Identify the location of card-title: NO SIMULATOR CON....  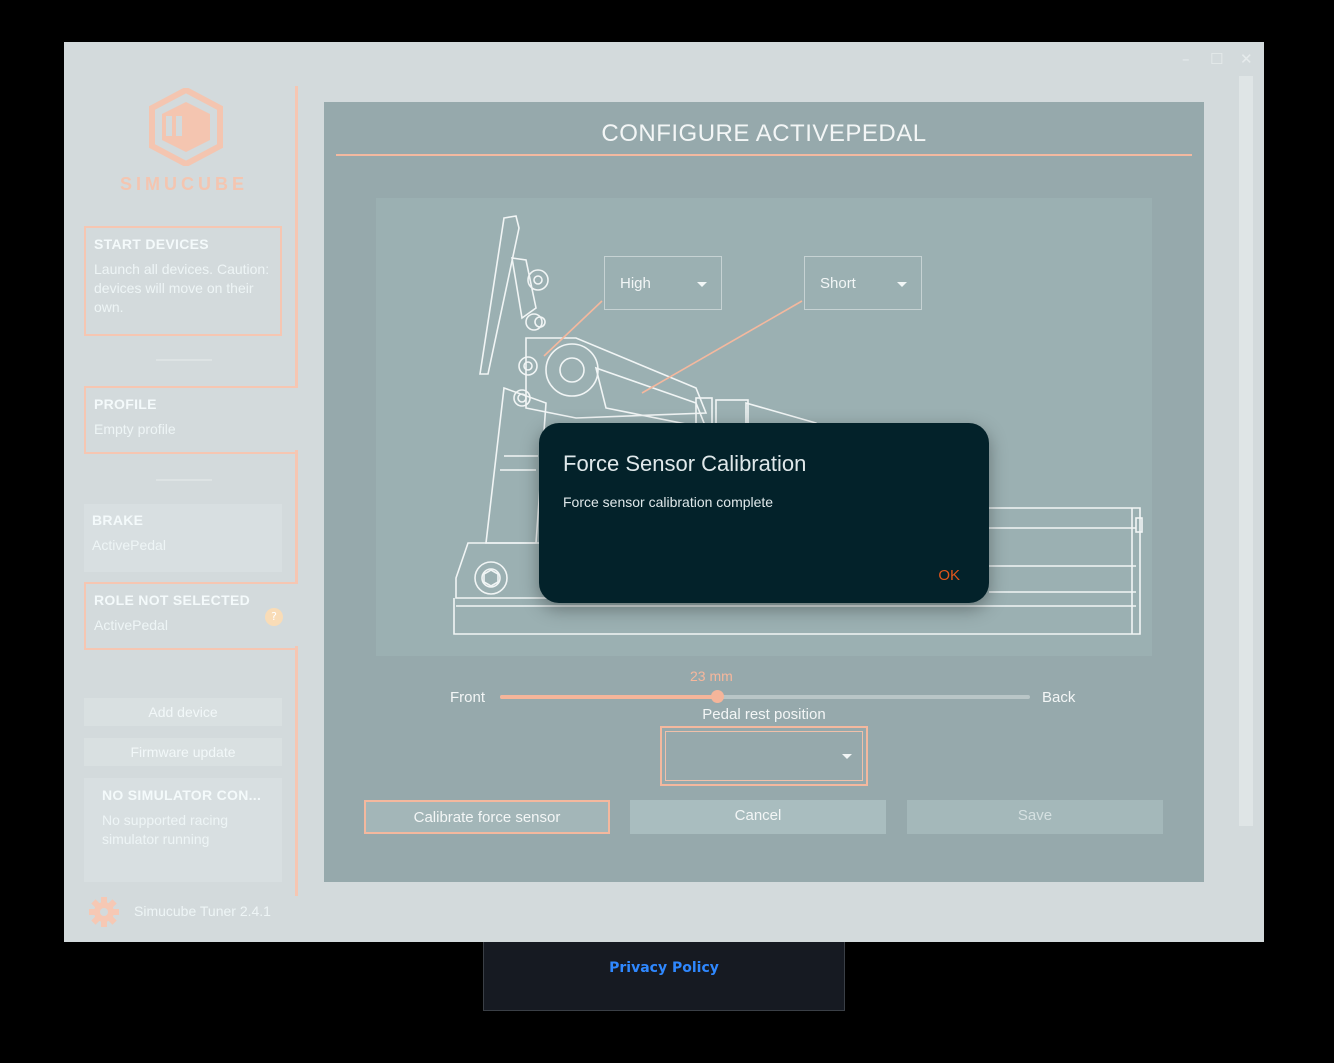
(182, 795).